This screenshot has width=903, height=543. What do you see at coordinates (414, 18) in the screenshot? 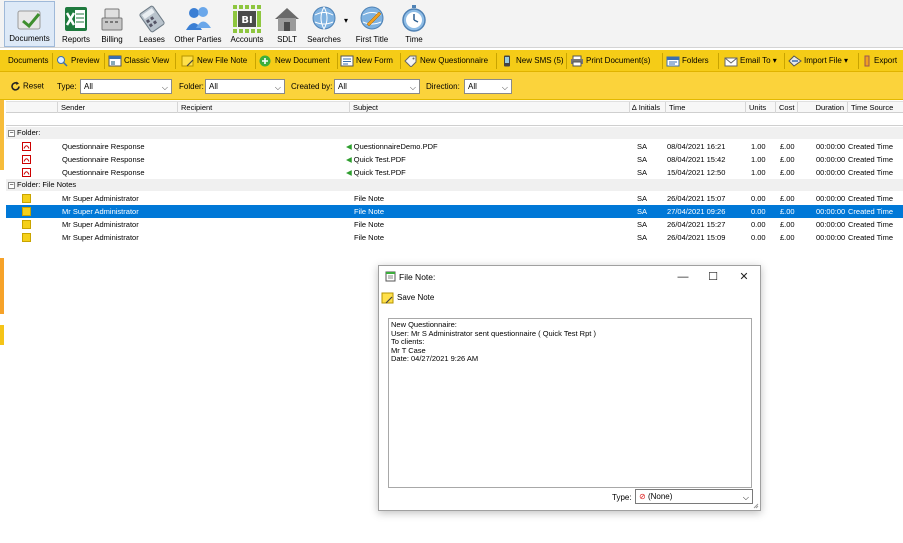
I see `stopwatch-icon` at bounding box center [414, 18].